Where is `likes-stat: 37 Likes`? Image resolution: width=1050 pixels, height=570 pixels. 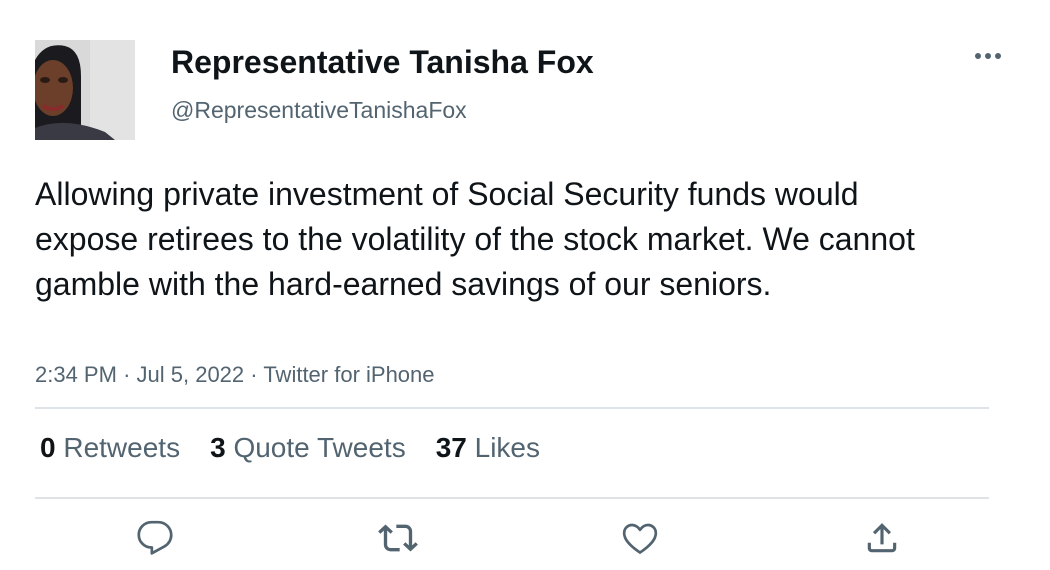
likes-stat: 37 Likes is located at coordinates (488, 448).